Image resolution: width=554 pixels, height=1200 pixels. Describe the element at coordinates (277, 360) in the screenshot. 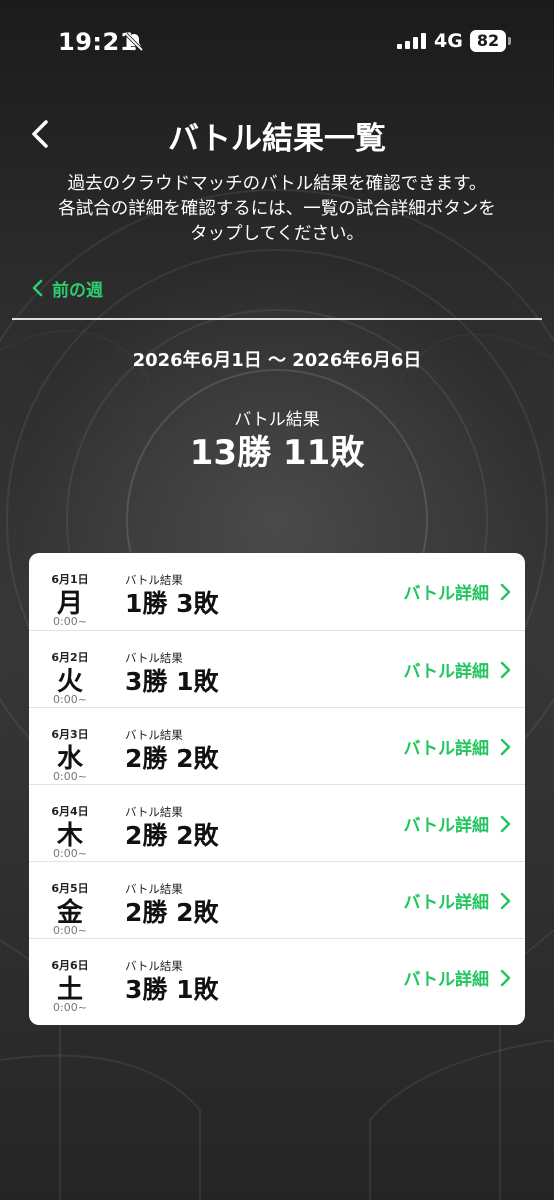

I see `date-range: 2026年6月1日 ～ 2026年6月6日` at that location.